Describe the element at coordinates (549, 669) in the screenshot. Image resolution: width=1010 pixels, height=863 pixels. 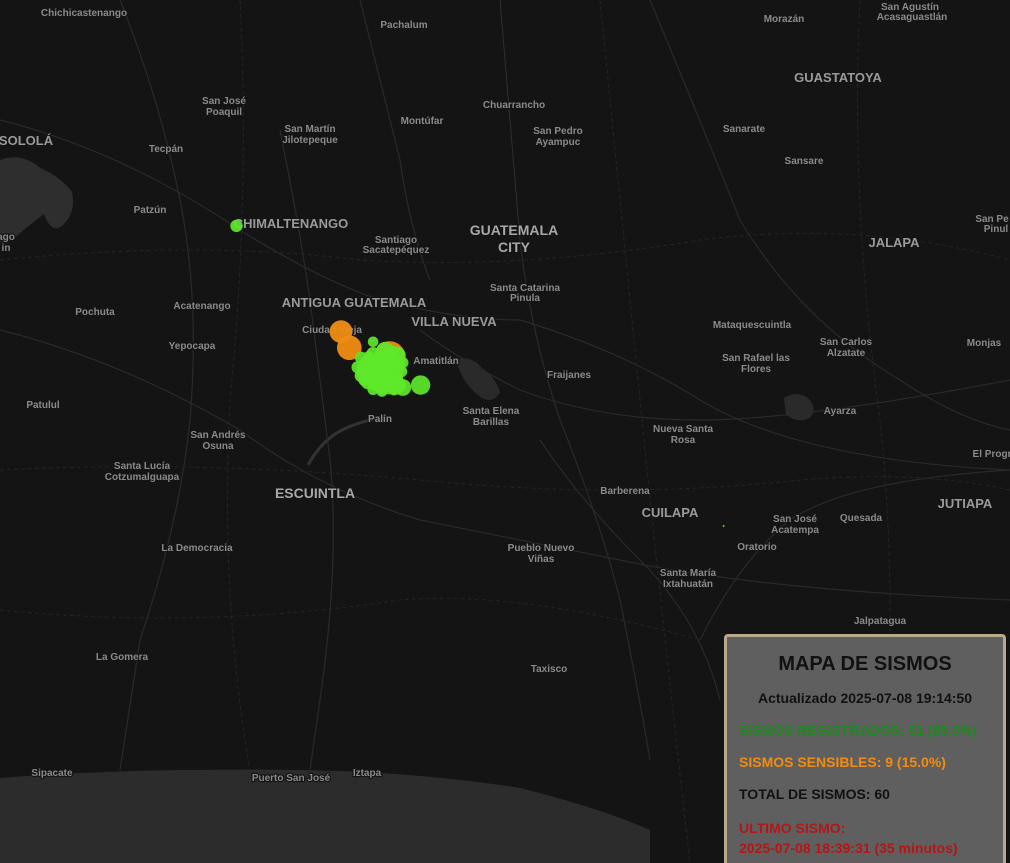
I see `place-label: Taxisco` at that location.